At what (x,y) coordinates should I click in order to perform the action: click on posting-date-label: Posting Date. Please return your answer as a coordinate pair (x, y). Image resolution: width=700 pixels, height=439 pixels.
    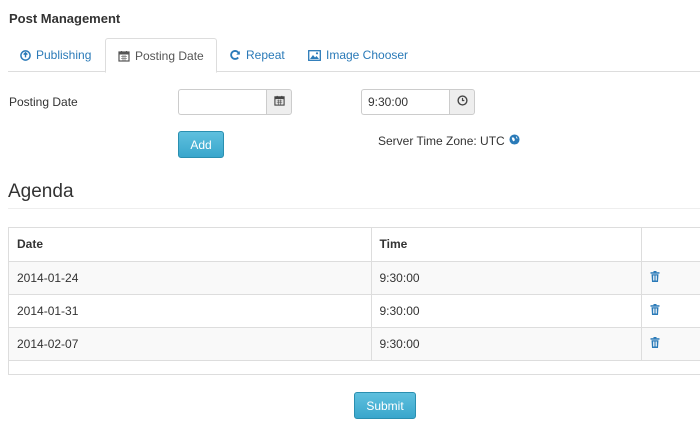
    Looking at the image, I should click on (43, 102).